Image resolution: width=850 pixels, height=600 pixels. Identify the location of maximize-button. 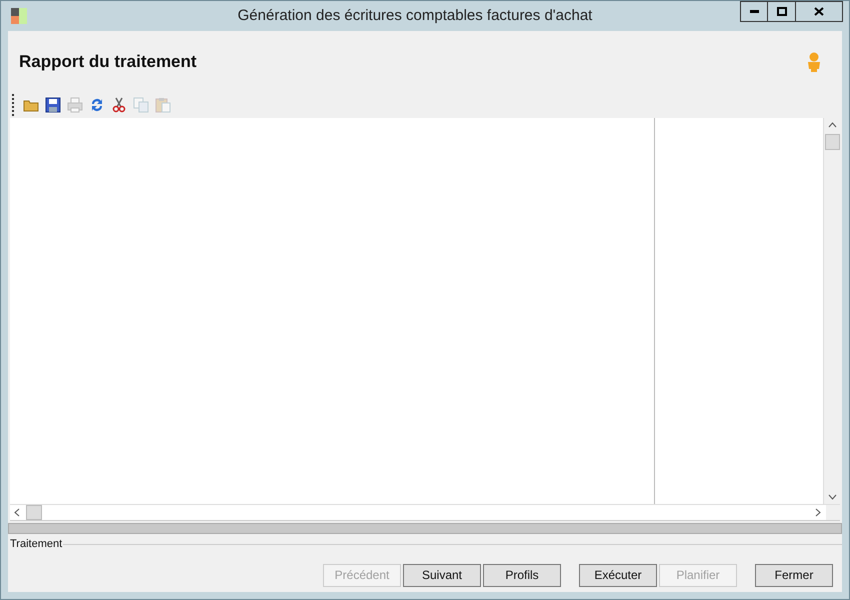
(782, 11).